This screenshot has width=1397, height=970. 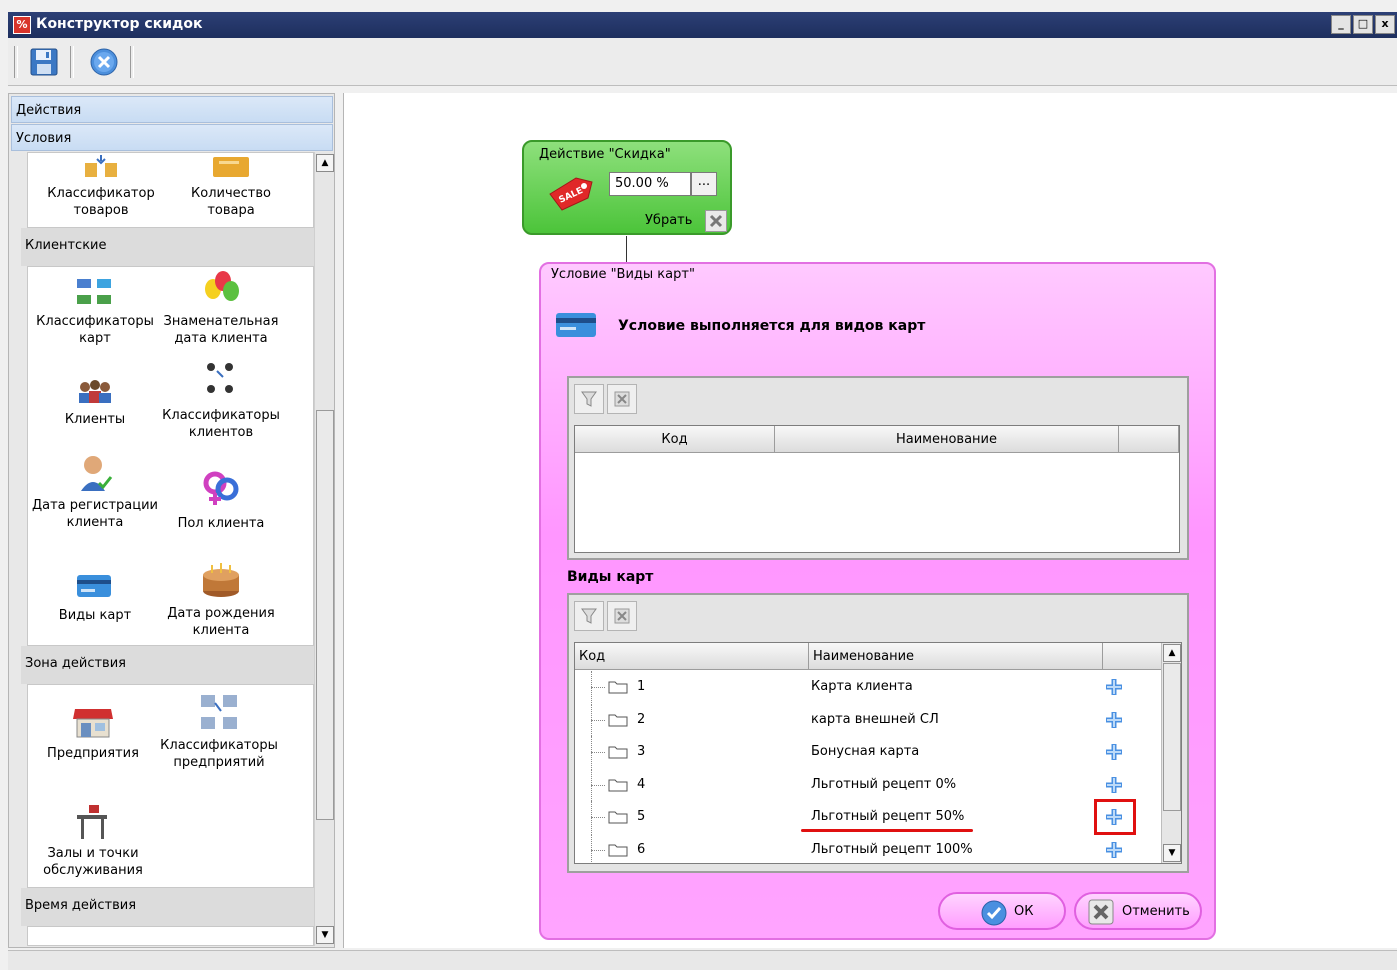 What do you see at coordinates (884, 784) in the screenshot?
I see `row-name: Льготный рецепт 0%` at bounding box center [884, 784].